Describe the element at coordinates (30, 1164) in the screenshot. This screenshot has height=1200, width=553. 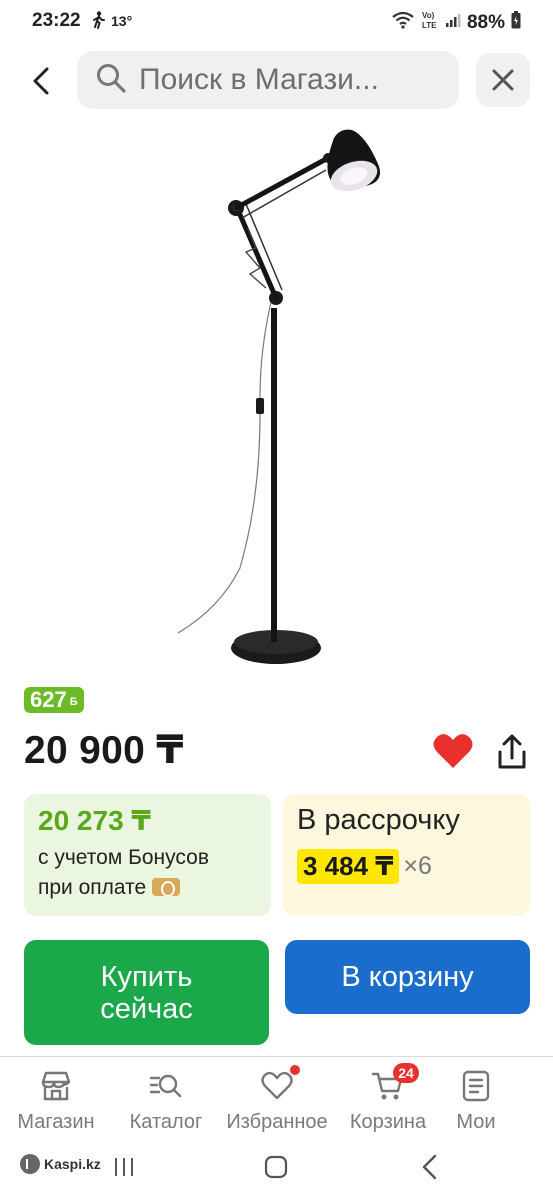
I see `kaspi-logo-icon` at that location.